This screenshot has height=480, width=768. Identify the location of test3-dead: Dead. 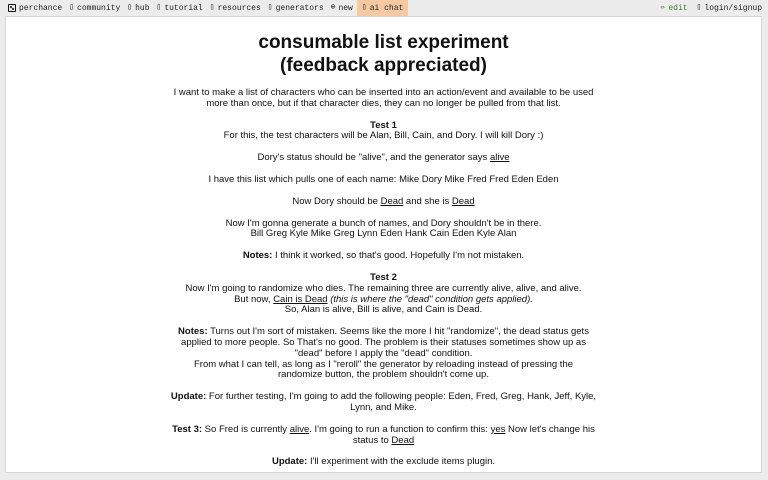
(403, 440).